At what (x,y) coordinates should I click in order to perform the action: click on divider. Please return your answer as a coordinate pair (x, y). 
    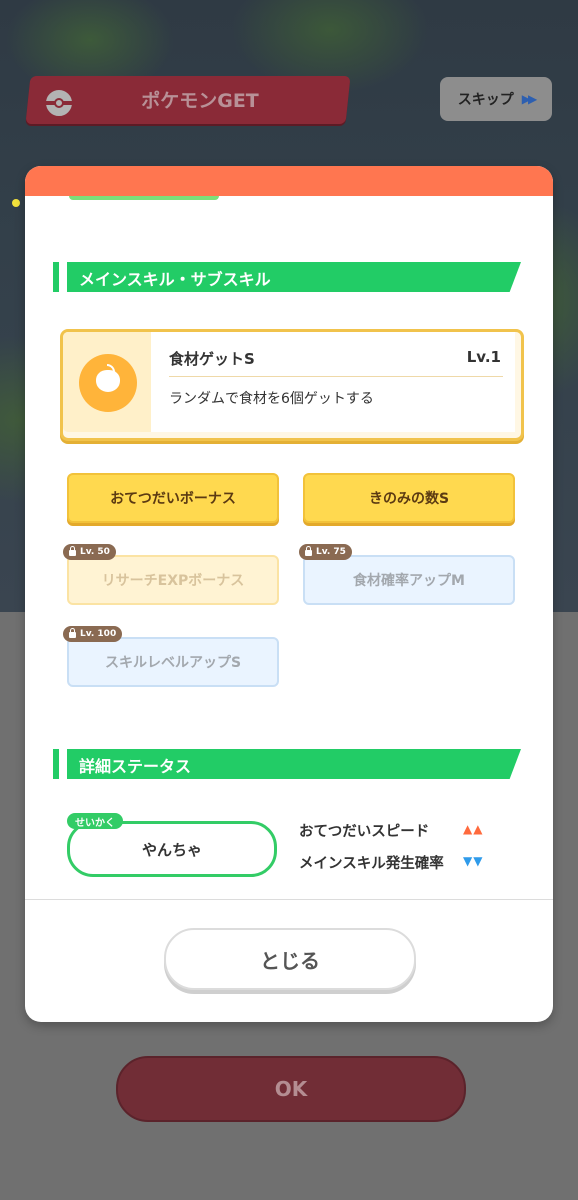
    Looking at the image, I should click on (336, 376).